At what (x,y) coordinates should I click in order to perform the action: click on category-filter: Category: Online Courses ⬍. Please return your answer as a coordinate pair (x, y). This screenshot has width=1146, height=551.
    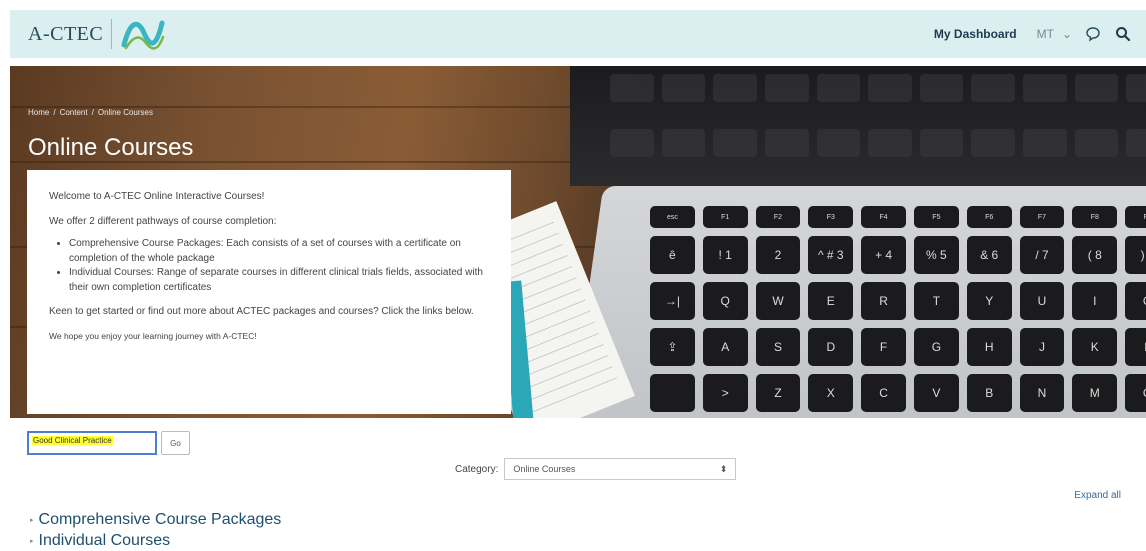
    Looking at the image, I should click on (596, 469).